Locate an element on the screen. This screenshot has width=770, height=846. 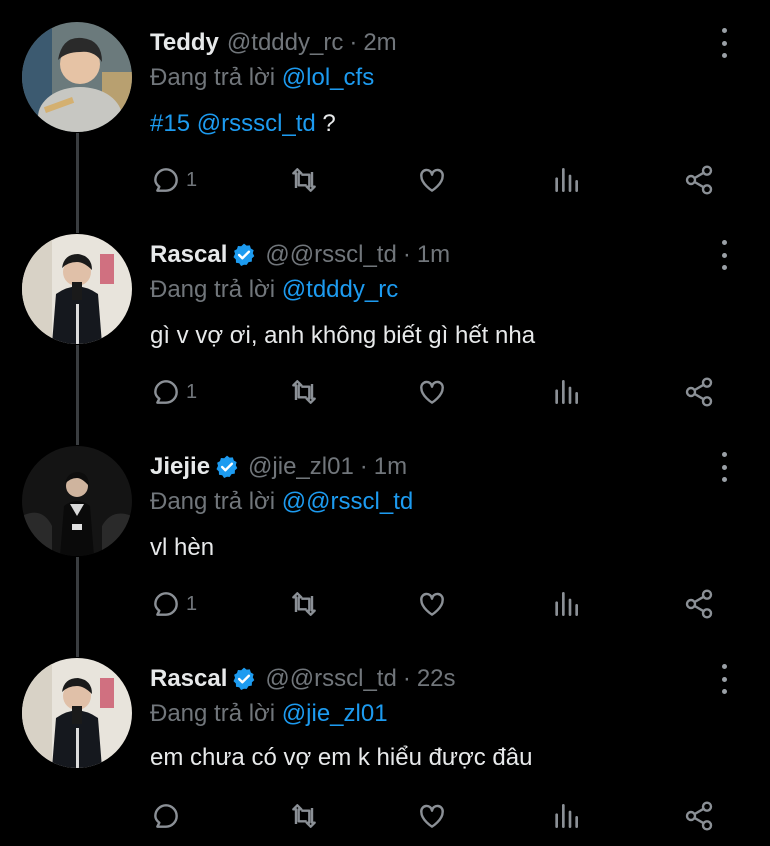
replying-to: Đang trả lời @@rsscl_td is located at coordinates (281, 502).